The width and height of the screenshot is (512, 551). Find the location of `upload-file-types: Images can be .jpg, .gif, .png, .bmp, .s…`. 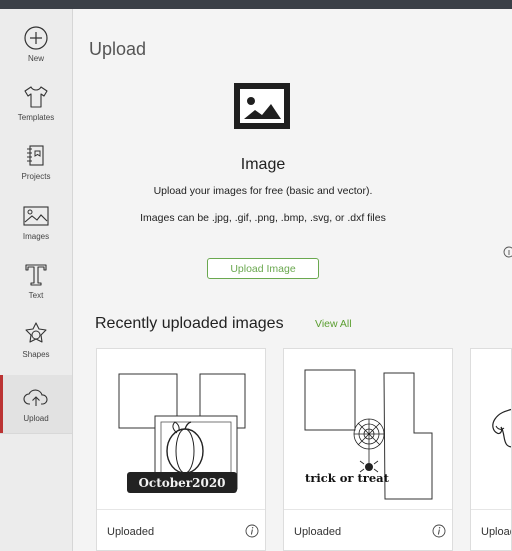

upload-file-types: Images can be .jpg, .gif, .png, .bmp, .s… is located at coordinates (263, 218).